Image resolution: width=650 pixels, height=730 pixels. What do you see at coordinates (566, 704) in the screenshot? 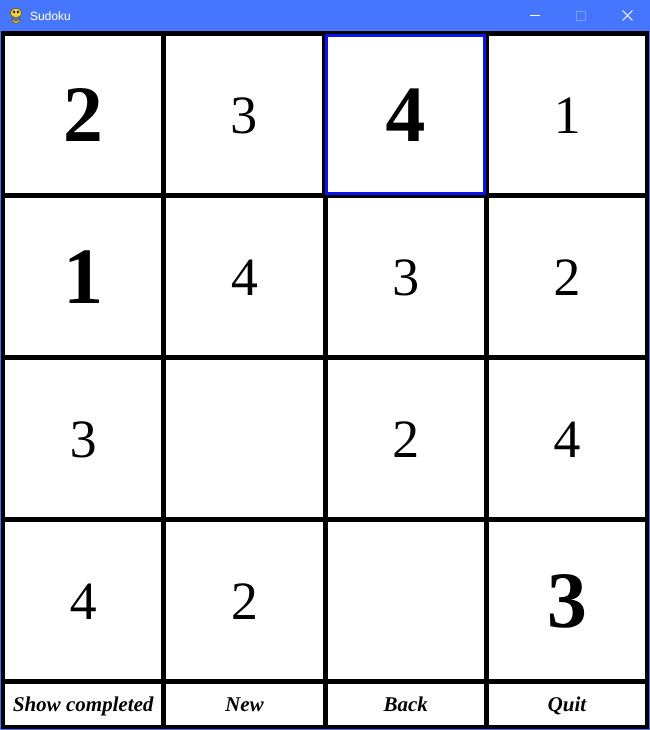
I see `menu-button: Quit` at bounding box center [566, 704].